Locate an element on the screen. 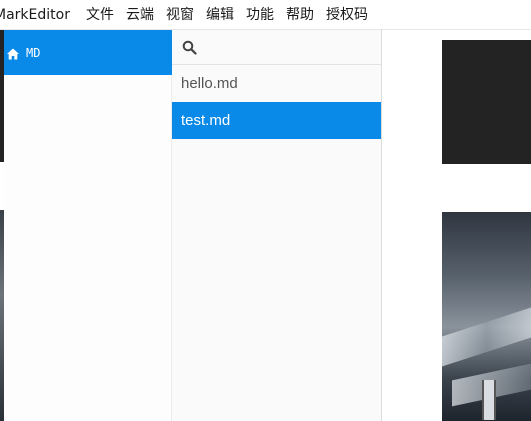  menu-features: 功能 is located at coordinates (260, 15).